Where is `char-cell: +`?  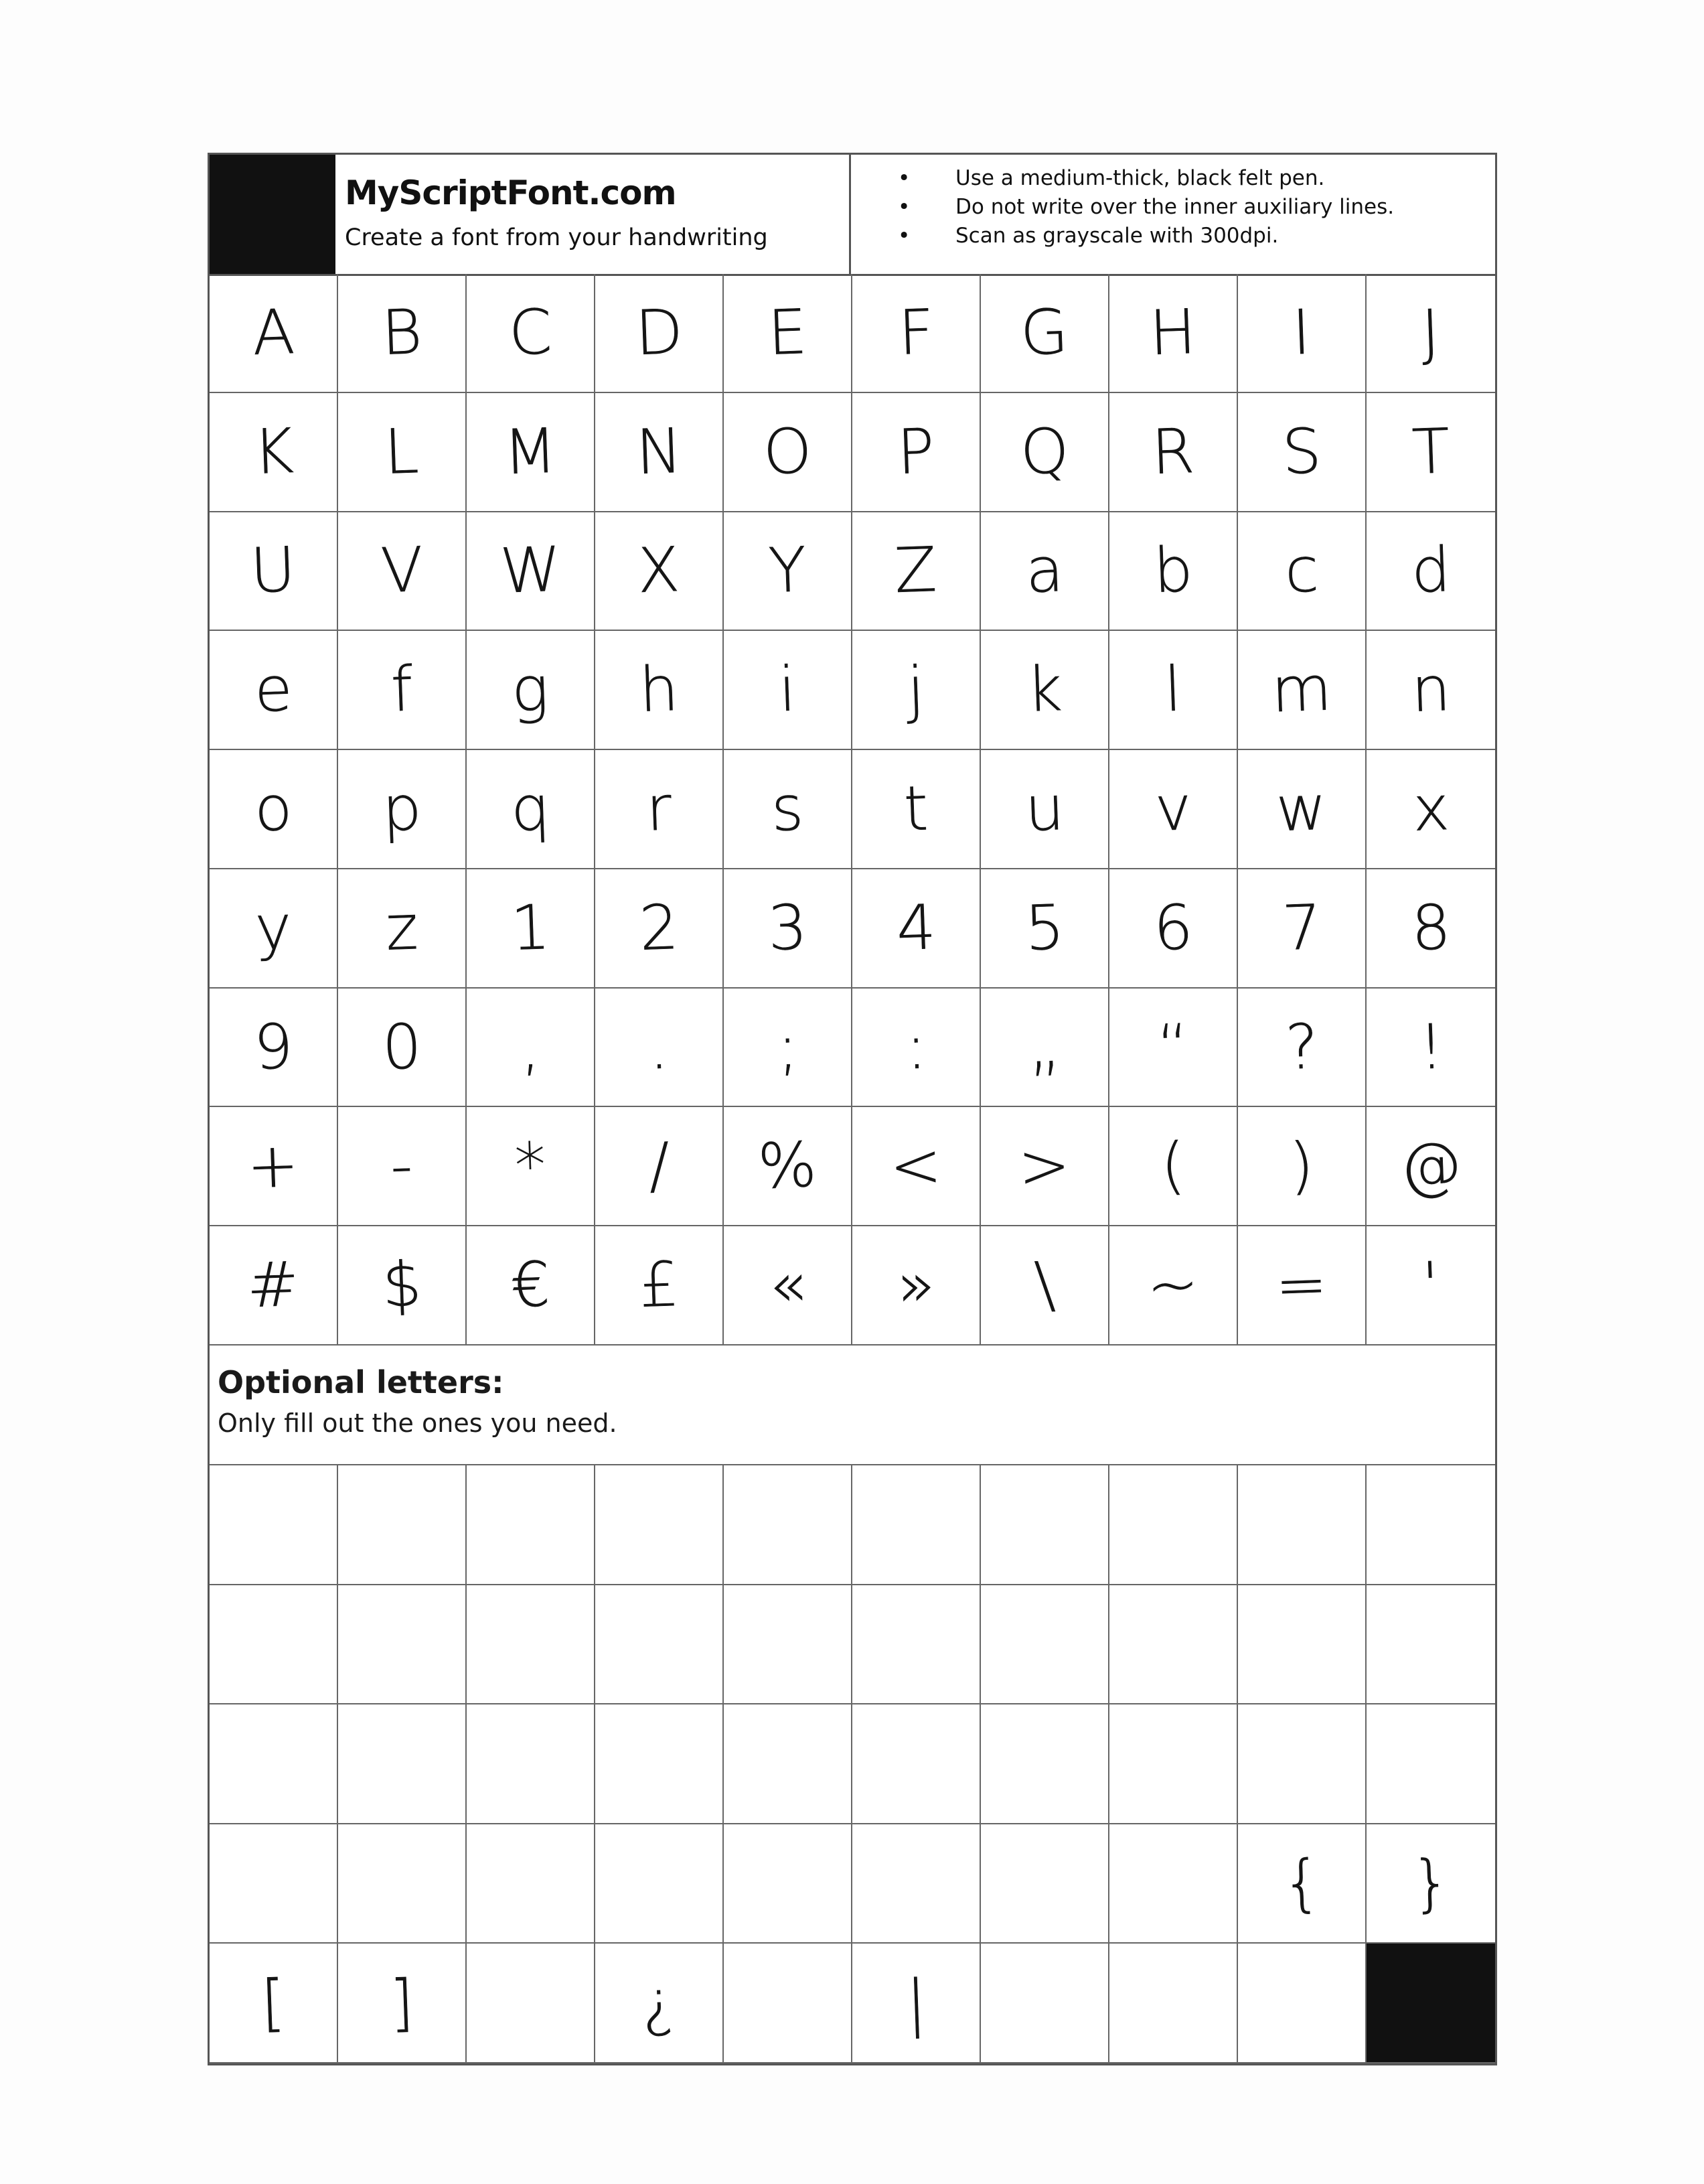
char-cell: + is located at coordinates (274, 1167).